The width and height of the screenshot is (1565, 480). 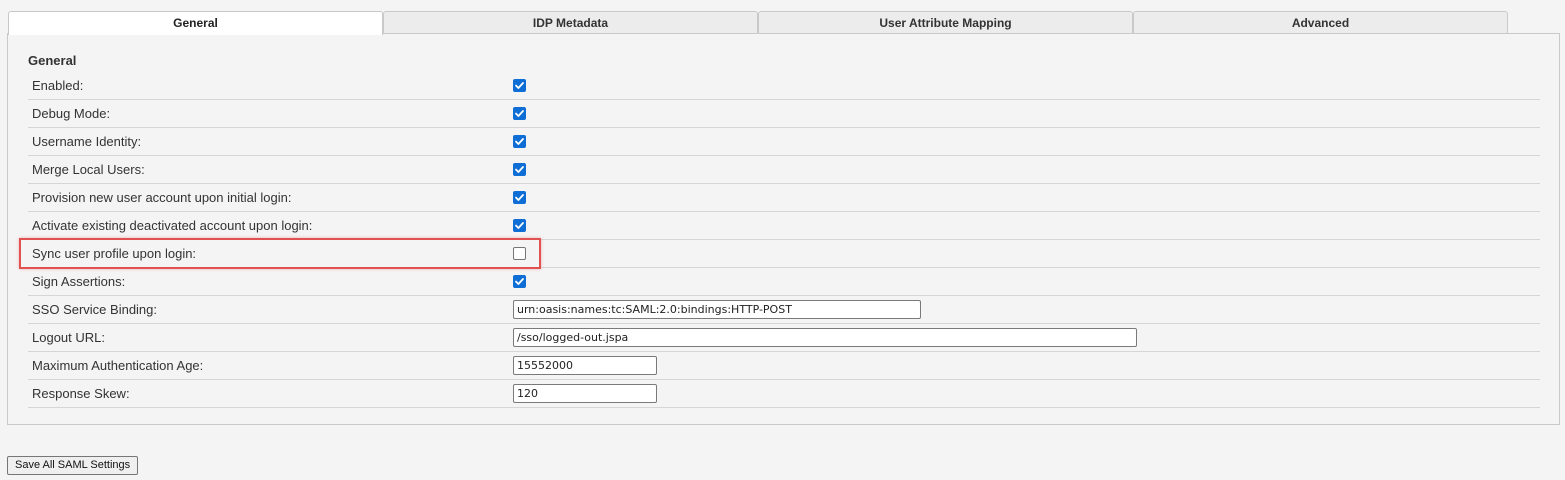 What do you see at coordinates (52, 60) in the screenshot?
I see `section-title: General` at bounding box center [52, 60].